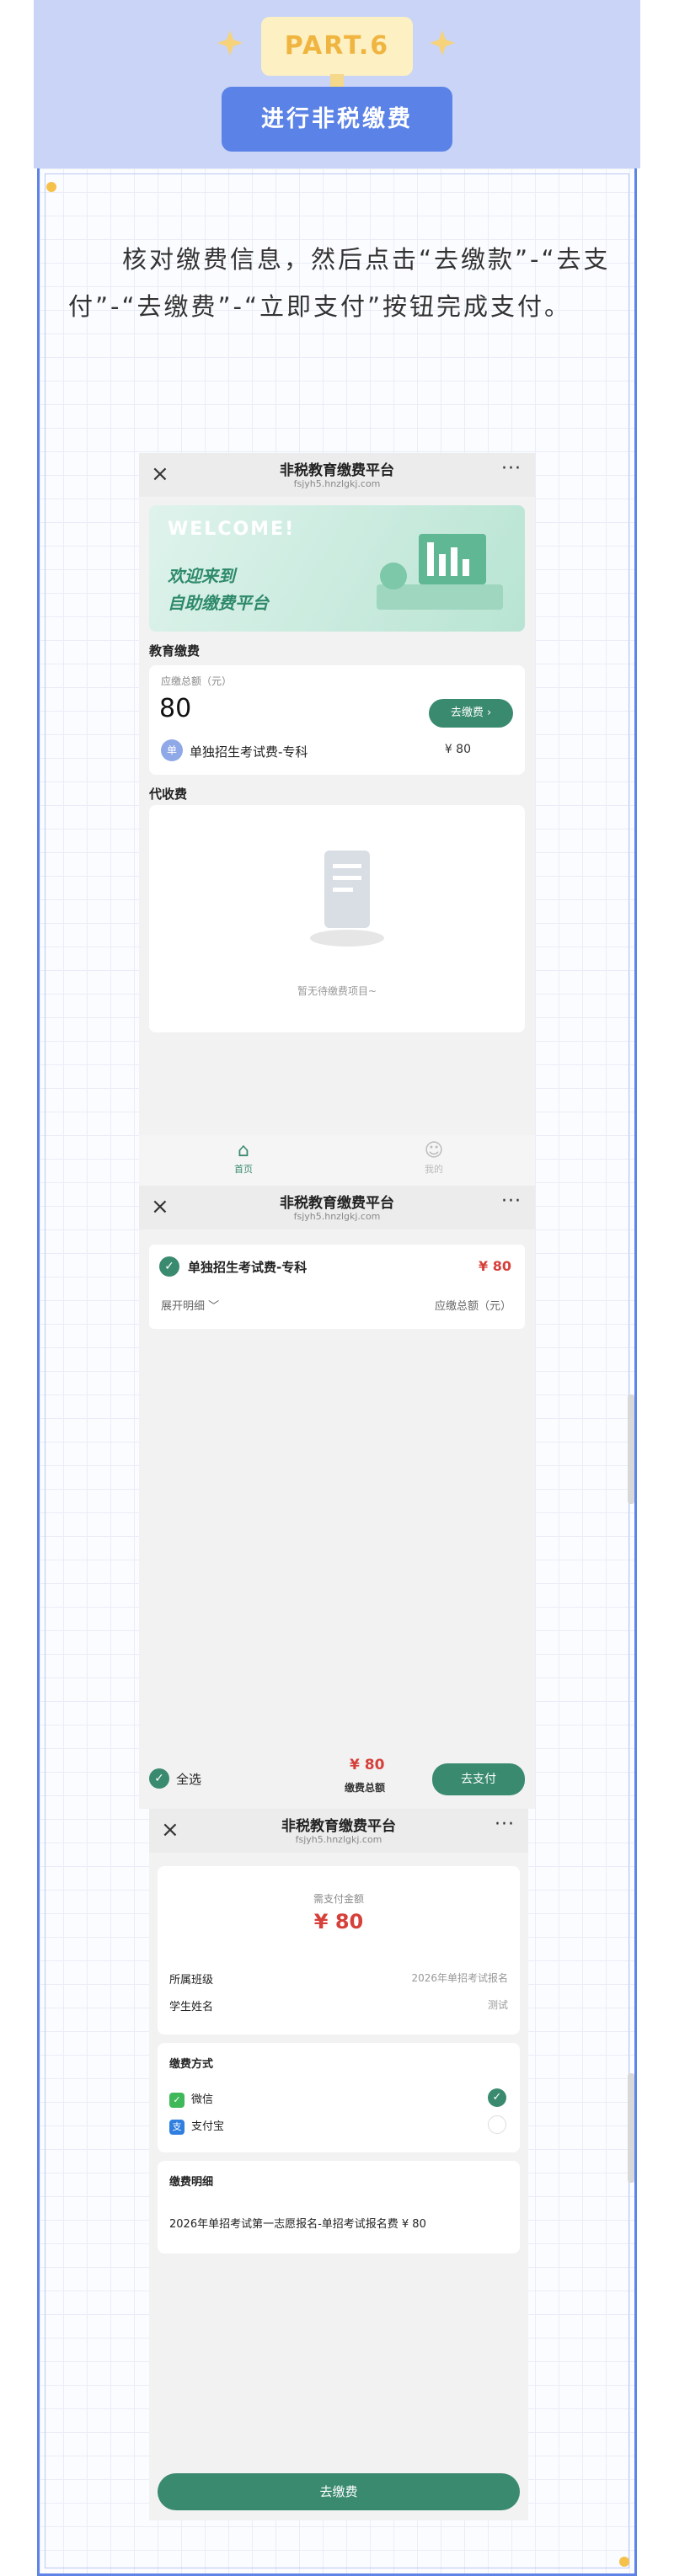 This screenshot has width=674, height=2576. What do you see at coordinates (337, 1287) in the screenshot?
I see `order-card: ✓ 单独招生考试费-专科 ¥ 80 展开明细 ﹀ 应缴总额（元）` at bounding box center [337, 1287].